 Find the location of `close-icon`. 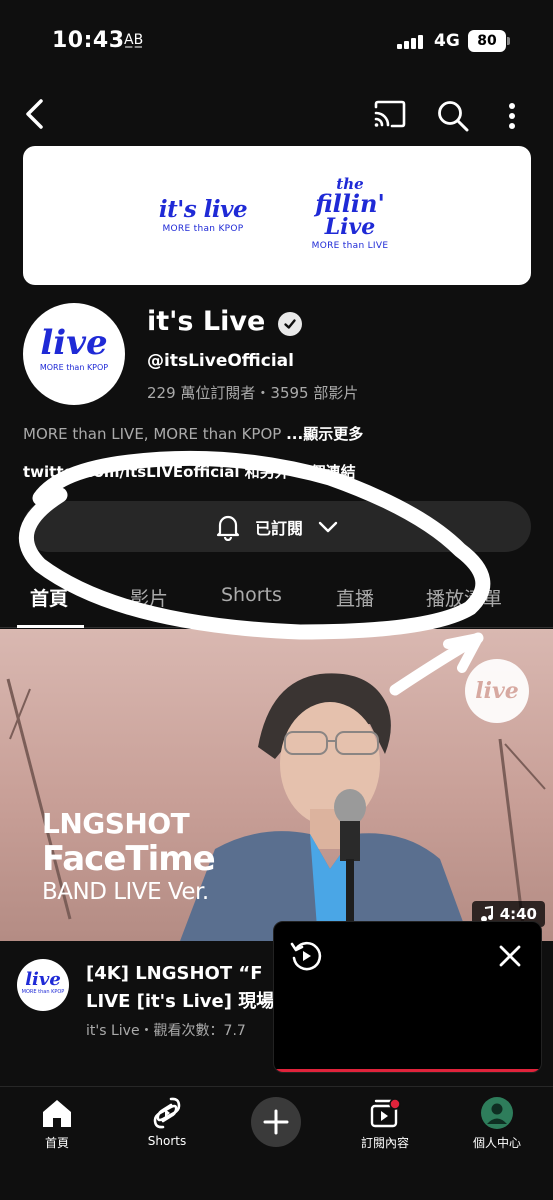

close-icon is located at coordinates (510, 956).